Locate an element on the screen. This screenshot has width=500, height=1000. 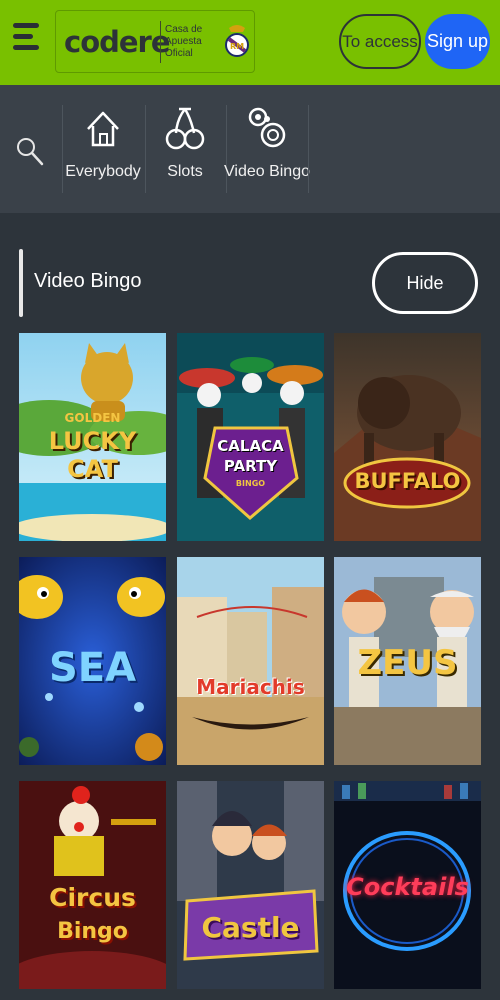
svg-text: RM is located at coordinates (237, 46).